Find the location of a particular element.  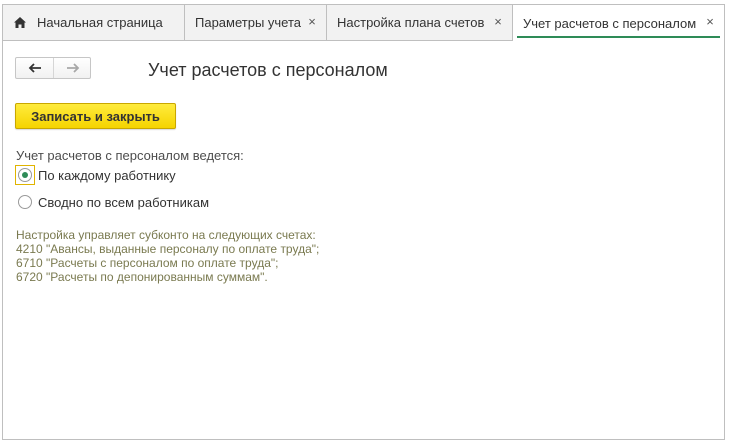

tab-accounting-parameters: Параметры учета × is located at coordinates (256, 22).